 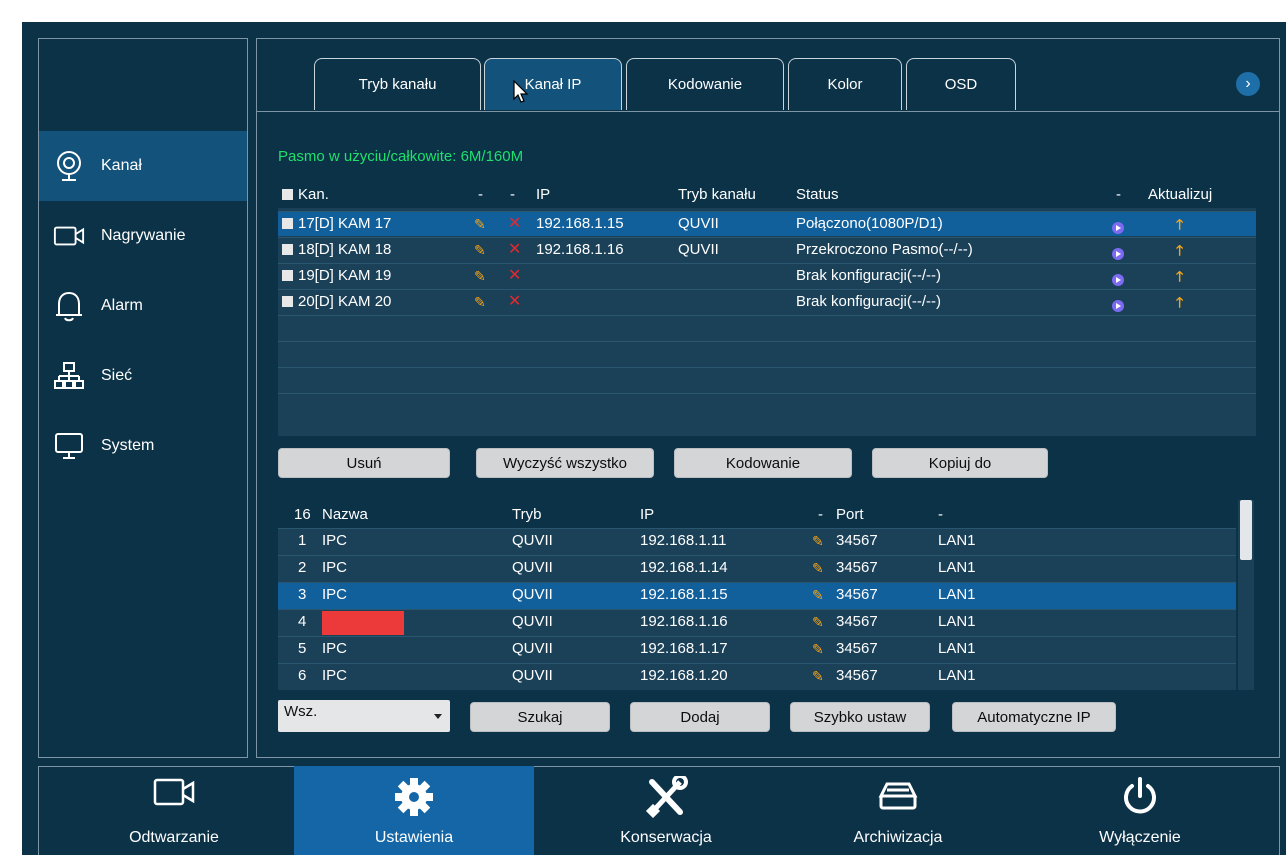 What do you see at coordinates (1034, 717) in the screenshot?
I see `auto-ip-button: Automatyczne IP` at bounding box center [1034, 717].